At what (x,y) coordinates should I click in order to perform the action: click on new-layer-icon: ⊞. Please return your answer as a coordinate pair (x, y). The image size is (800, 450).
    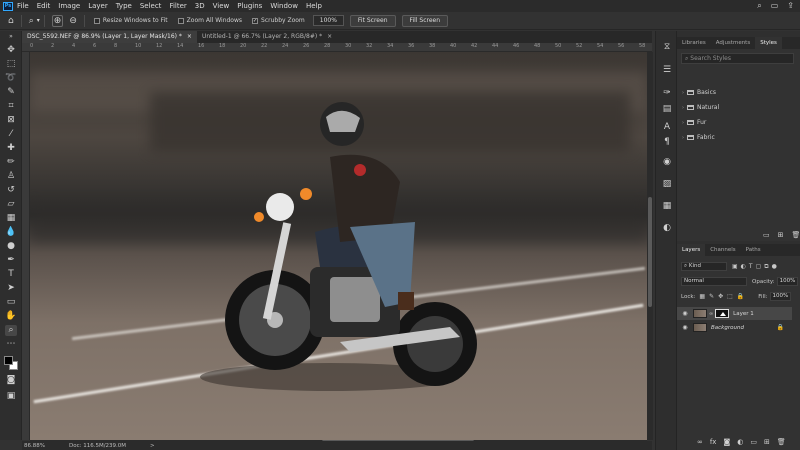
    Looking at the image, I should click on (767, 442).